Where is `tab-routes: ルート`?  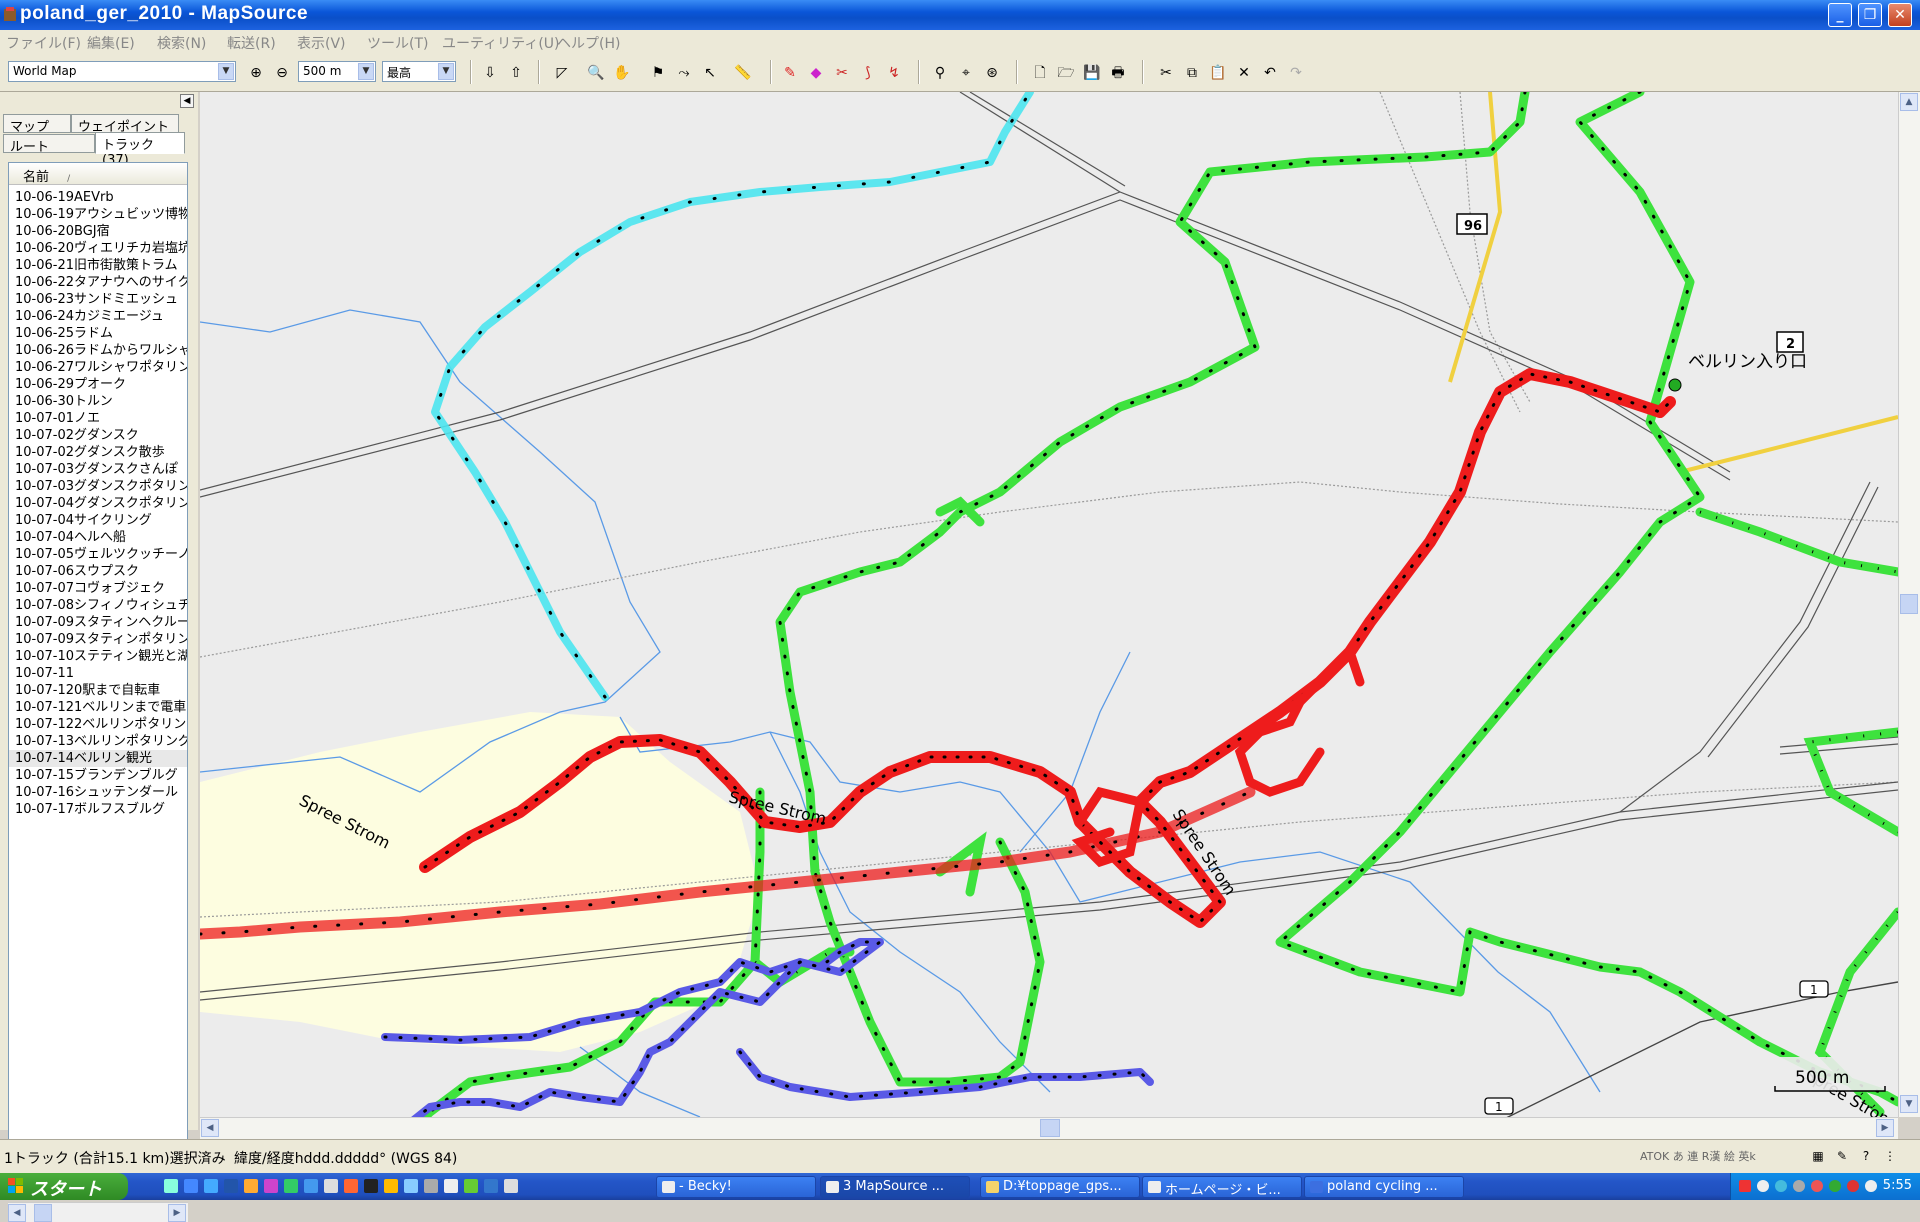 tab-routes: ルート is located at coordinates (49, 144).